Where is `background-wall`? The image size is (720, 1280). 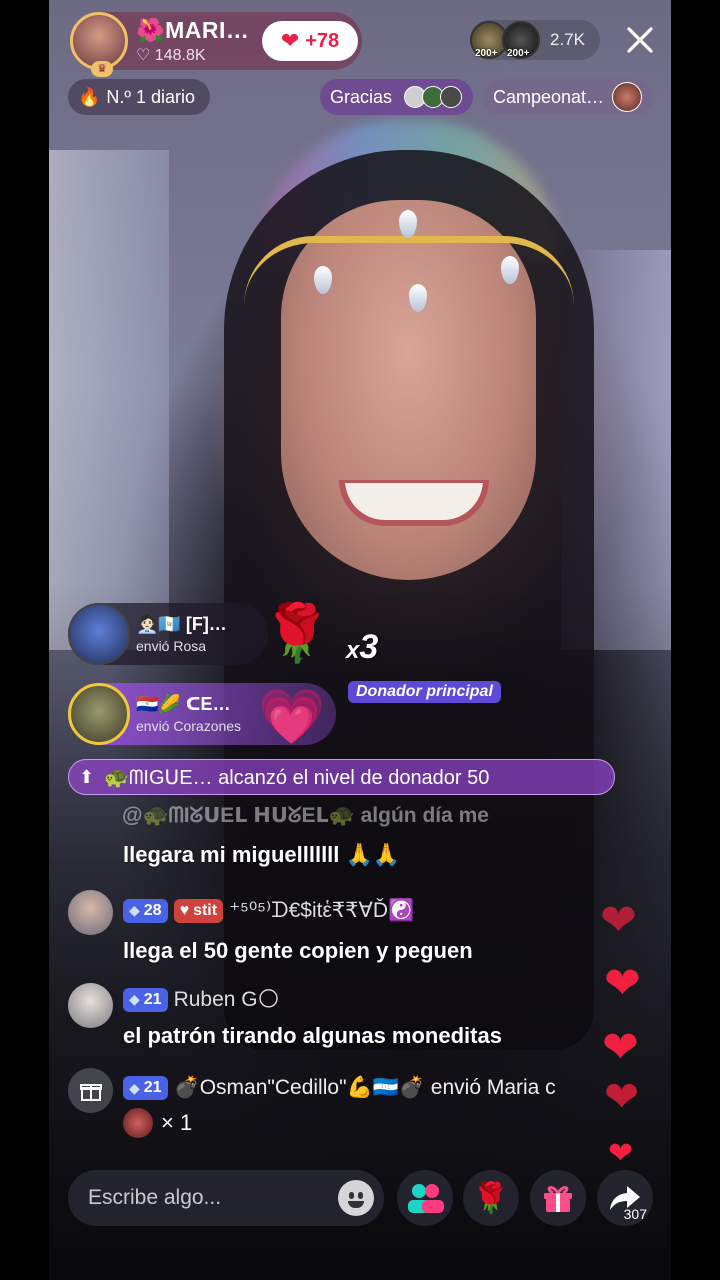
background-wall is located at coordinates (109, 400).